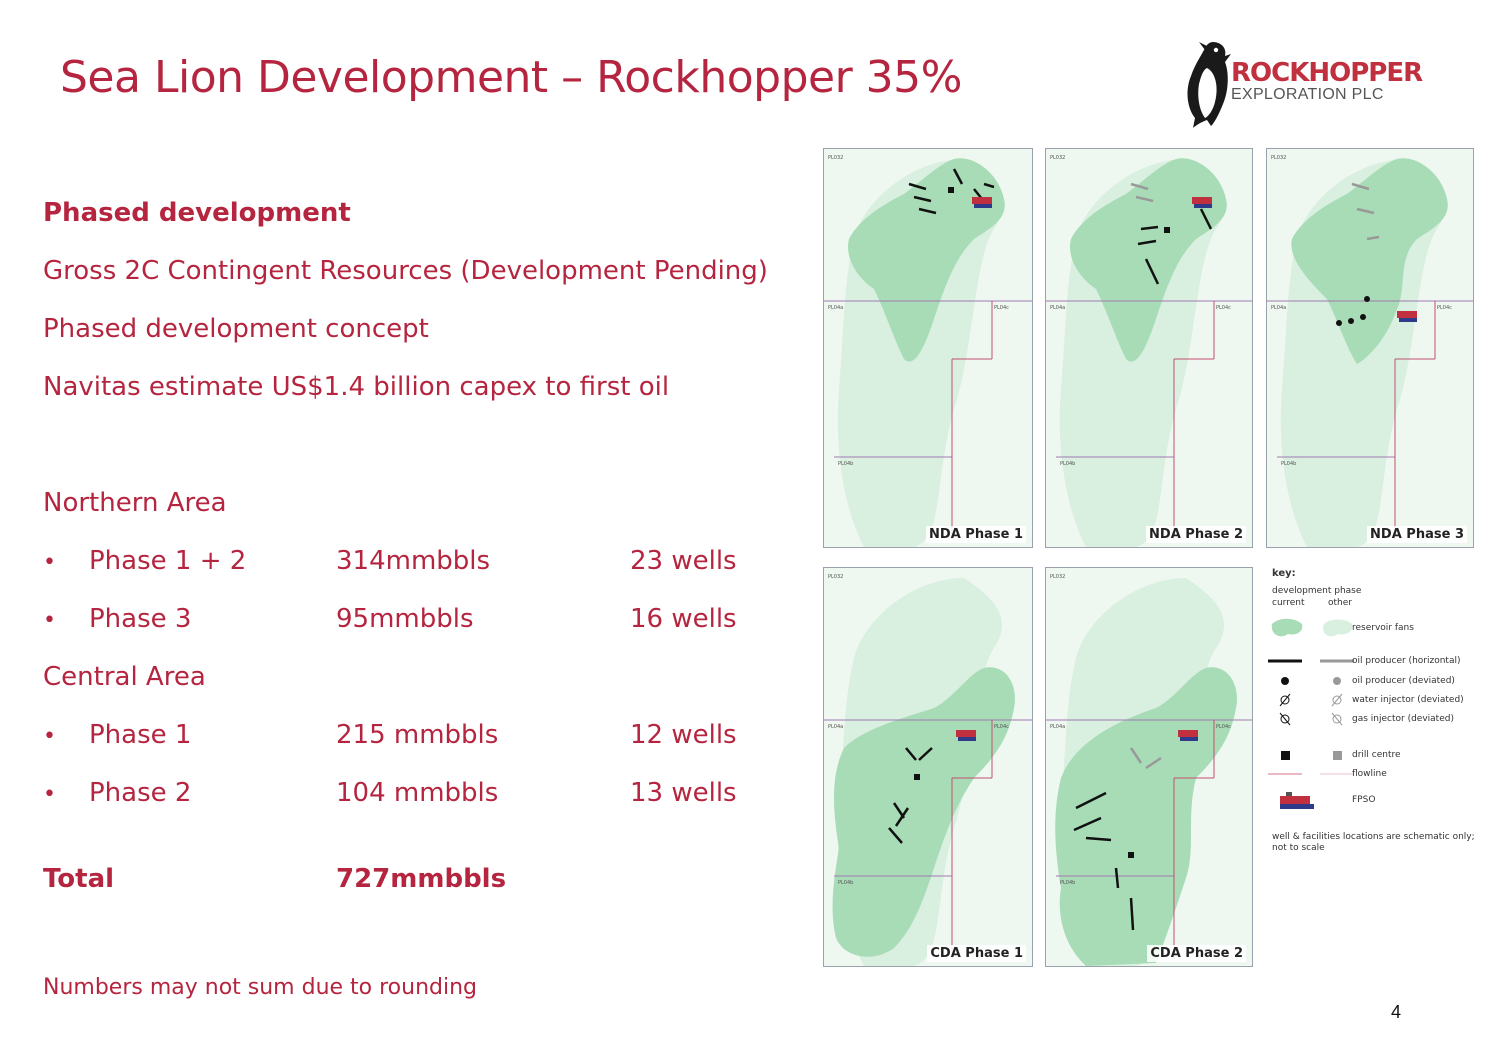  Describe the element at coordinates (1298, 848) in the screenshot. I see `key-note-2: not to scale` at that location.